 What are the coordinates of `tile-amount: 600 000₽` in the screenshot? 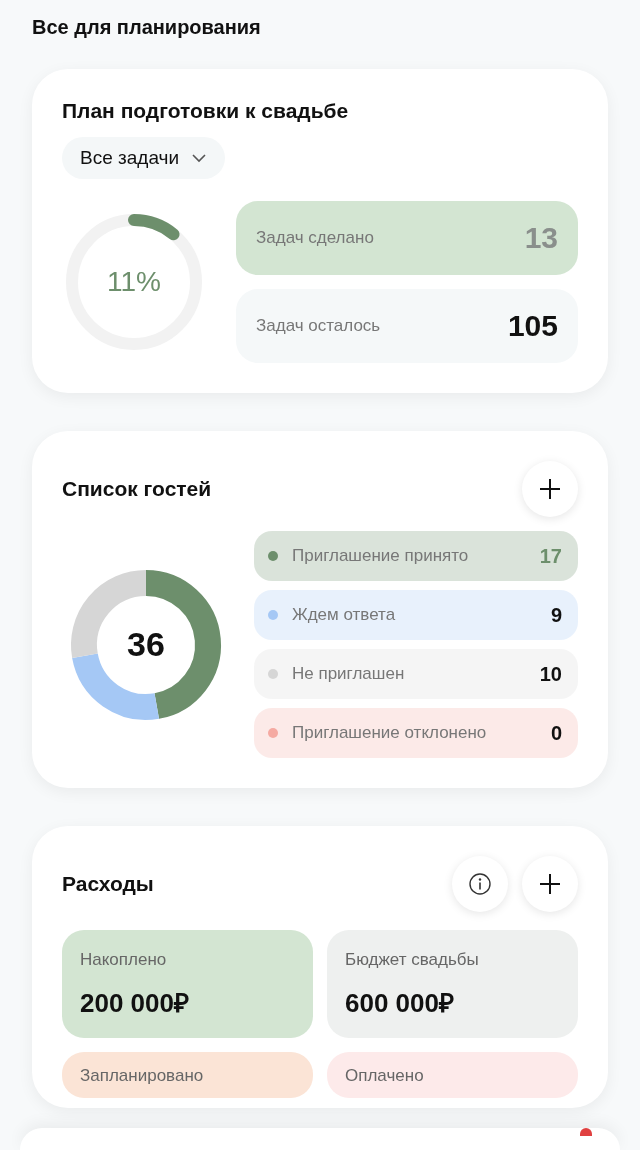 It's located at (400, 1003).